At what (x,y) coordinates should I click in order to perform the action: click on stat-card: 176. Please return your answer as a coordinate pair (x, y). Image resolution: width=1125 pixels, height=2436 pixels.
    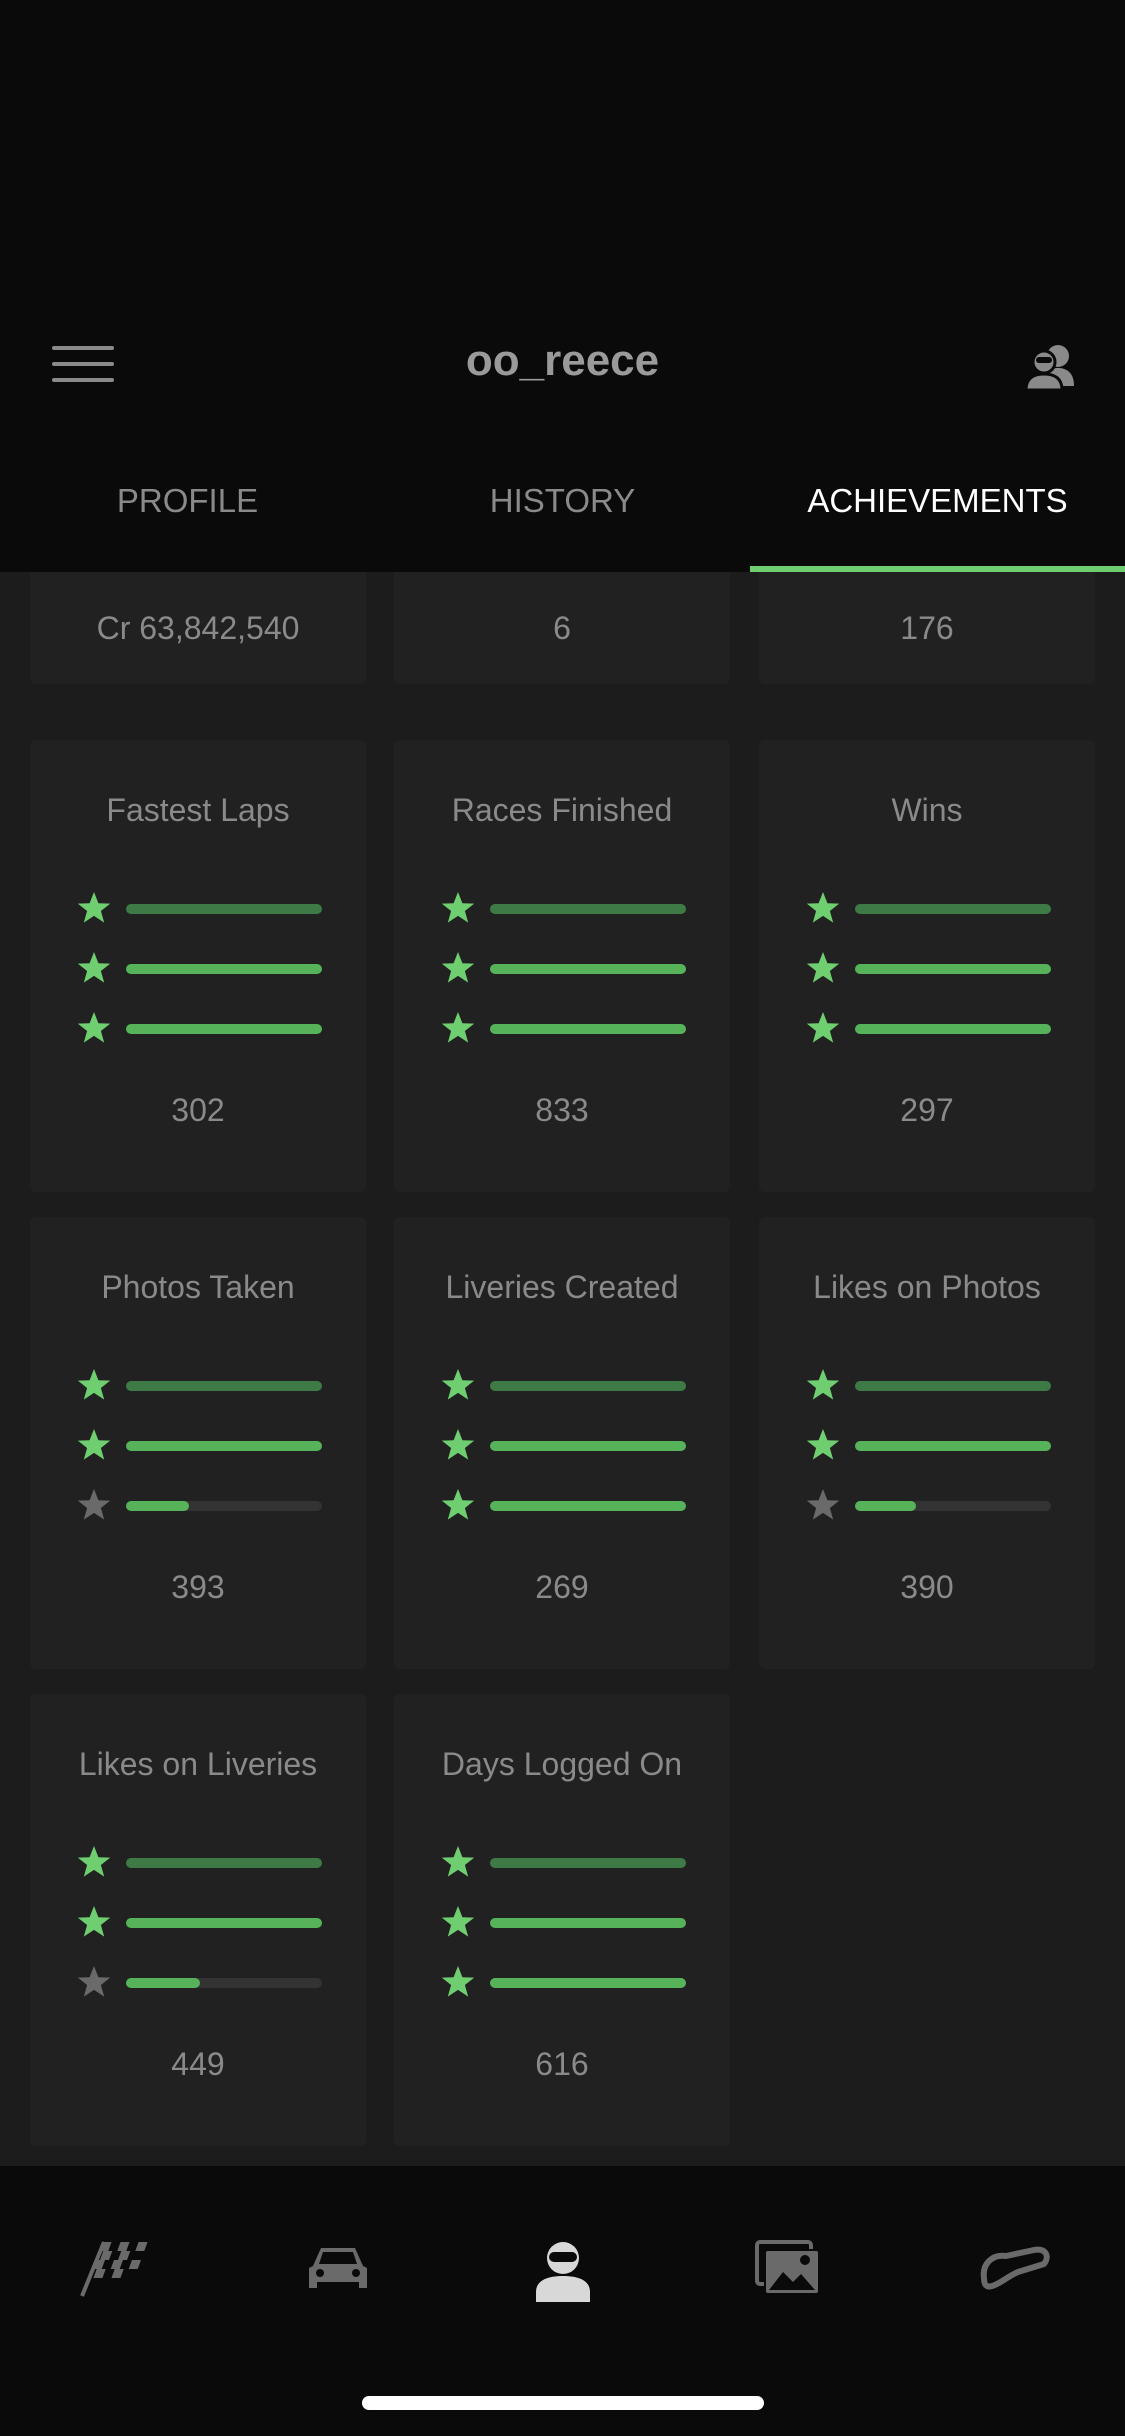
    Looking at the image, I should click on (927, 628).